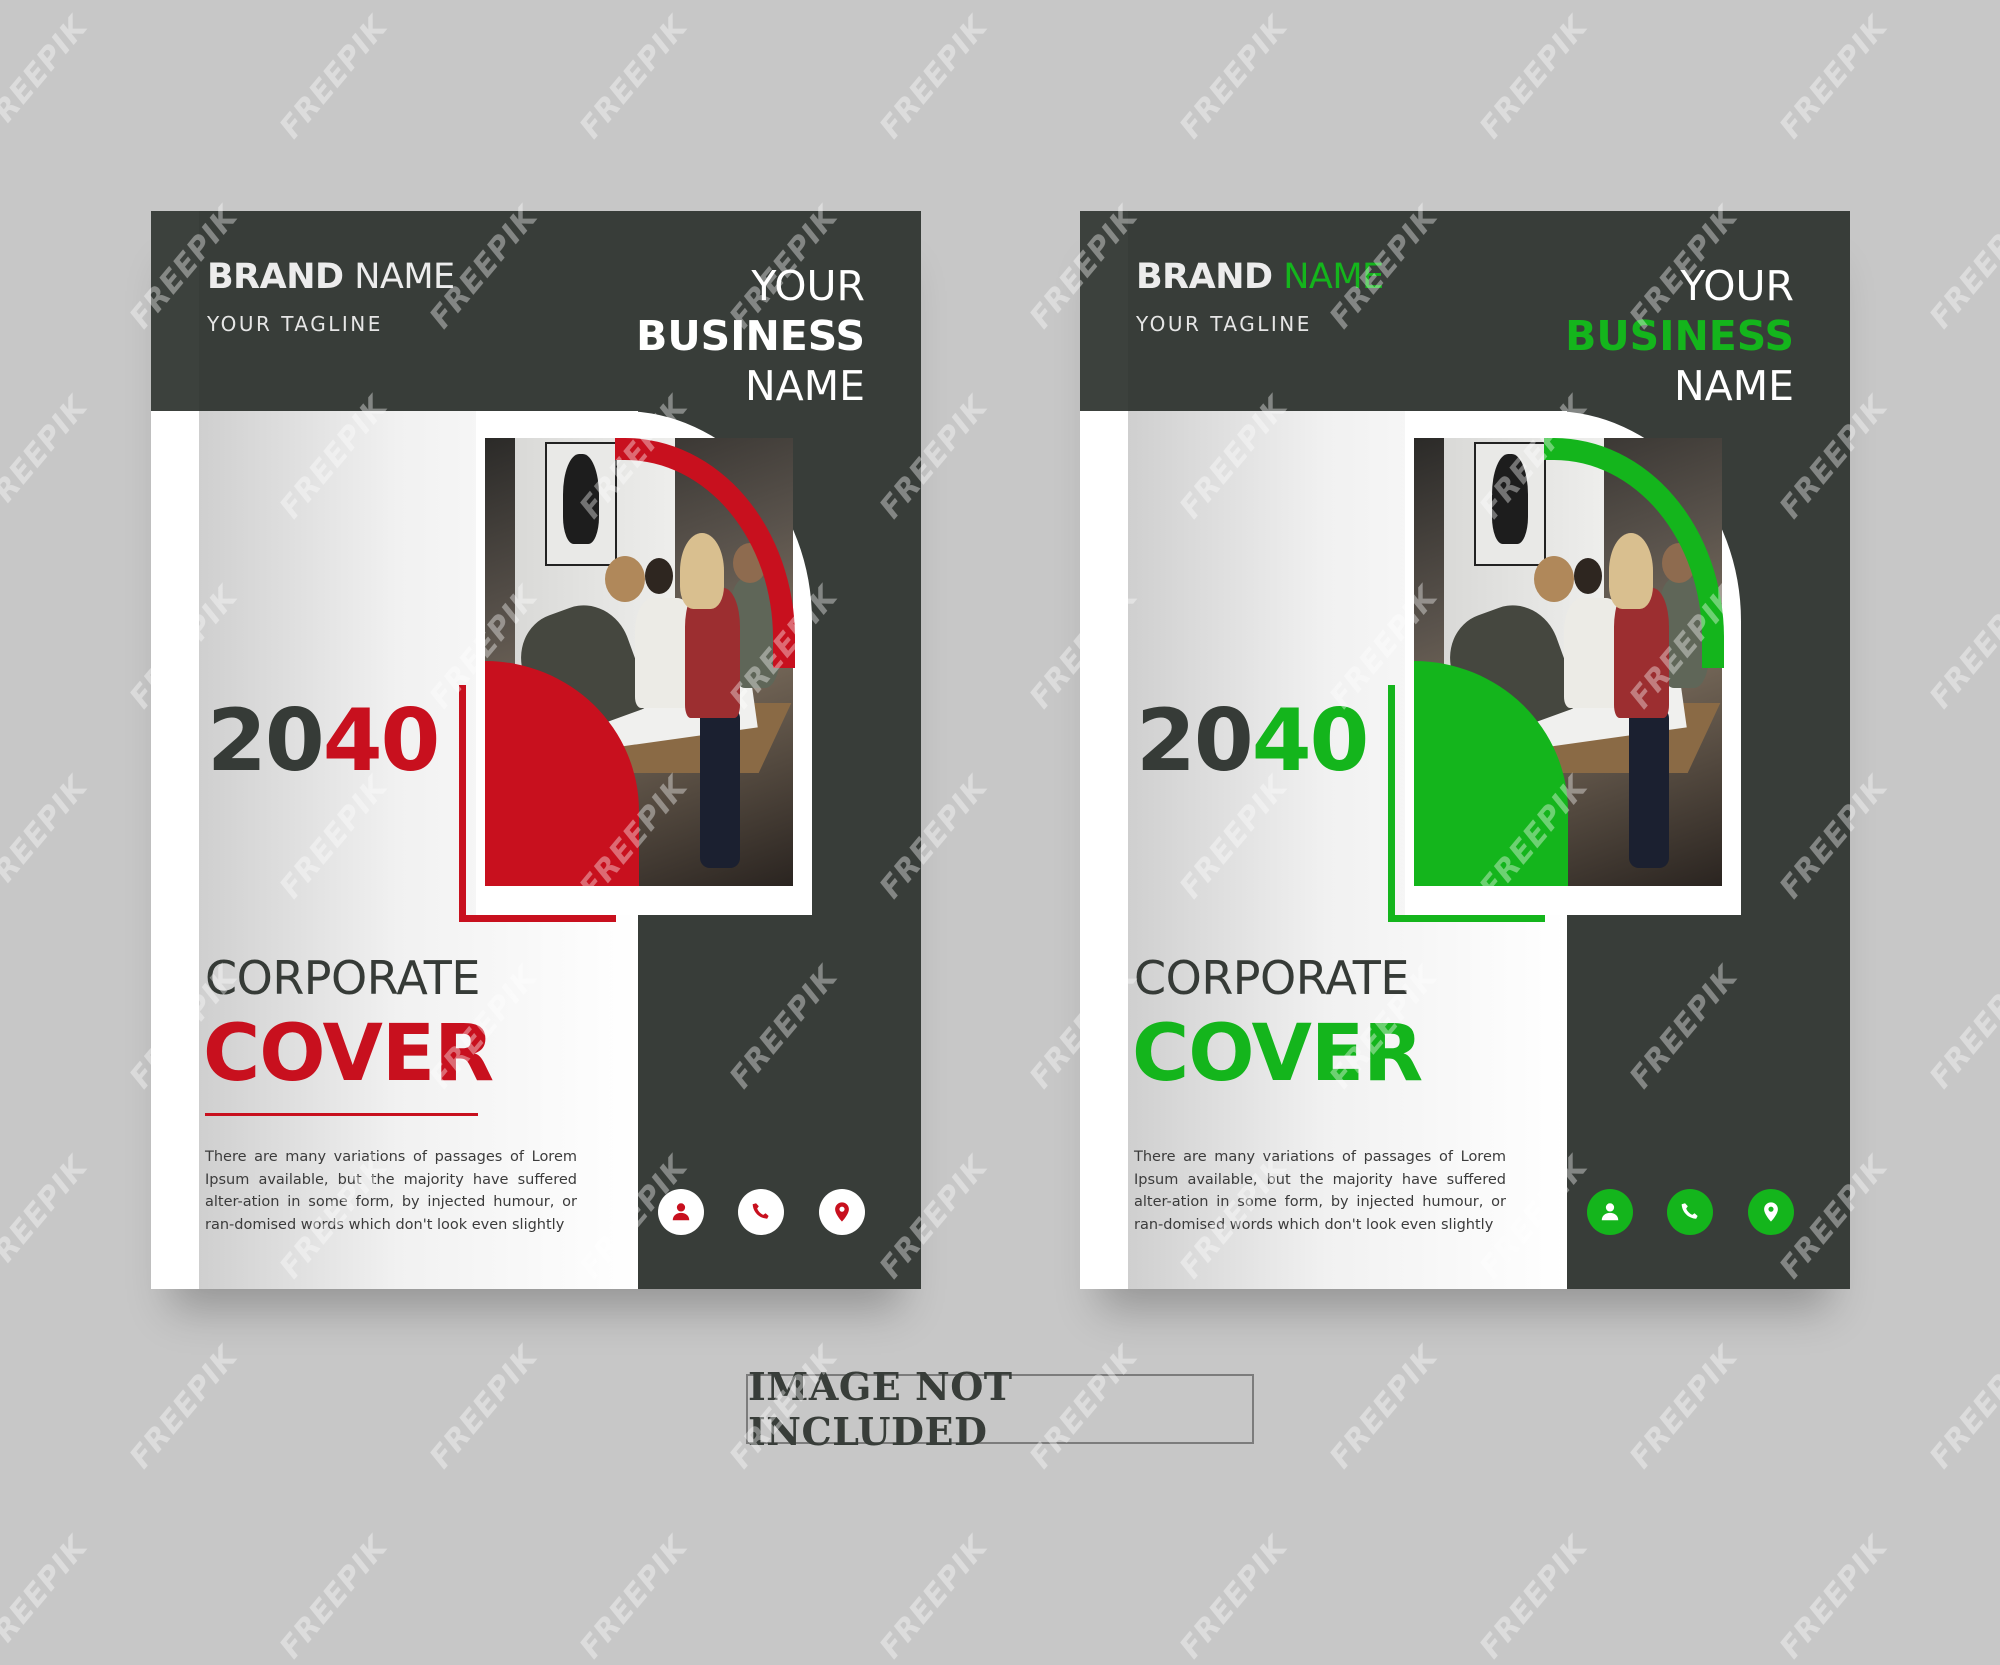  I want to click on heading-underline, so click(341, 1114).